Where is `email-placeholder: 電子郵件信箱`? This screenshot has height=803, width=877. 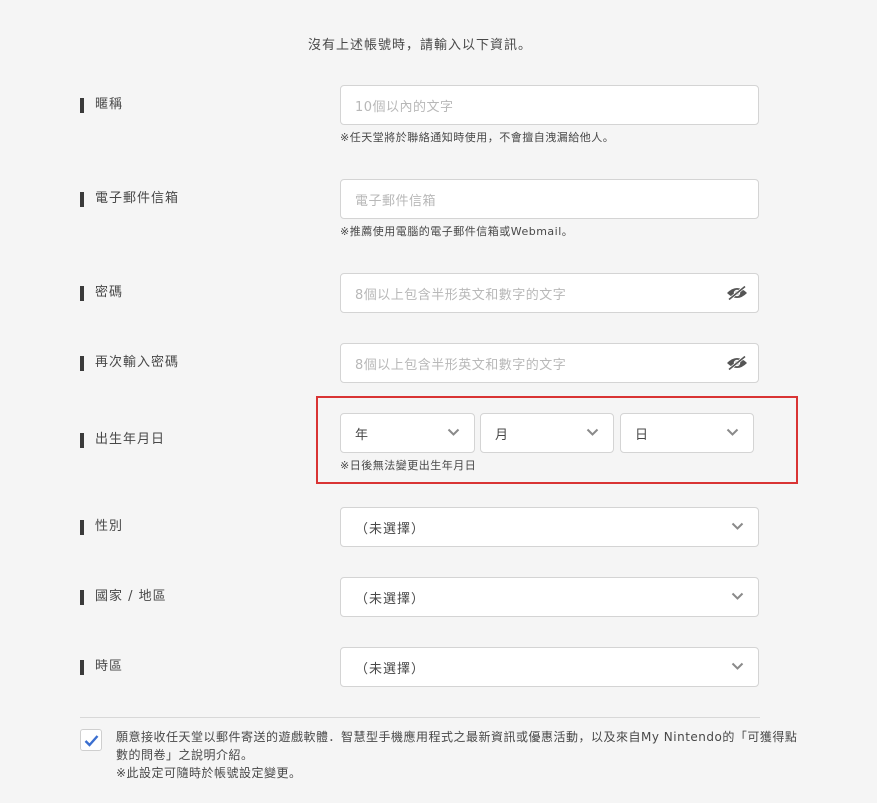
email-placeholder: 電子郵件信箱 is located at coordinates (396, 201).